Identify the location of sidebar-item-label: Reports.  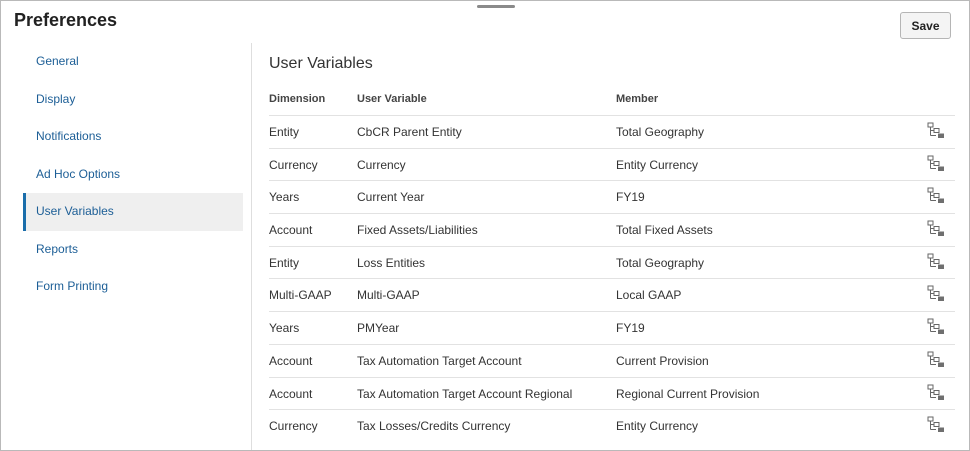
(57, 248).